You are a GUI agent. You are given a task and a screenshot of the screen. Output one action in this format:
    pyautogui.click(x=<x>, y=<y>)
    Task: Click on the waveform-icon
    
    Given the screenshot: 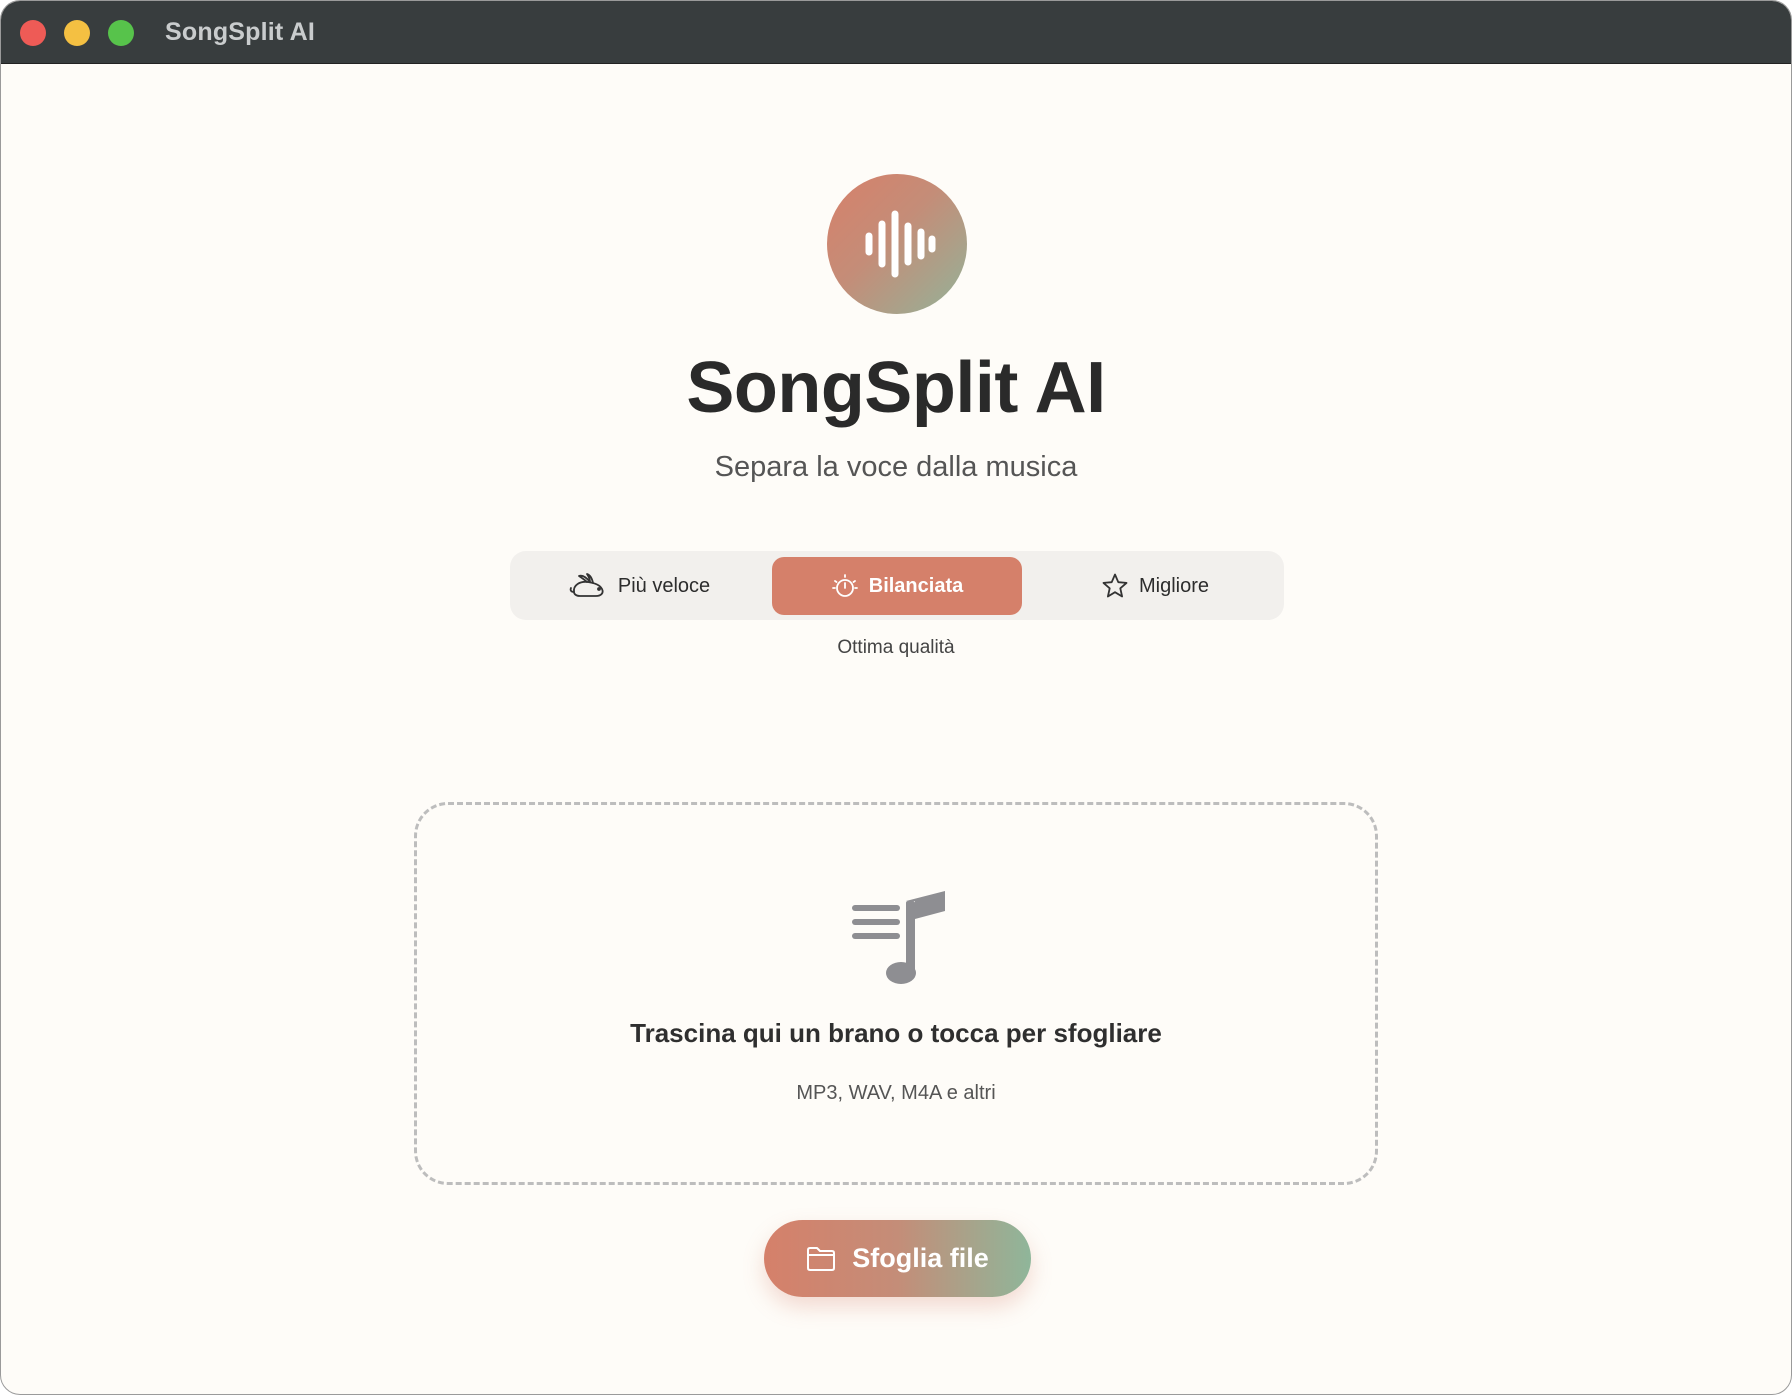 What is the action you would take?
    pyautogui.click(x=900, y=244)
    